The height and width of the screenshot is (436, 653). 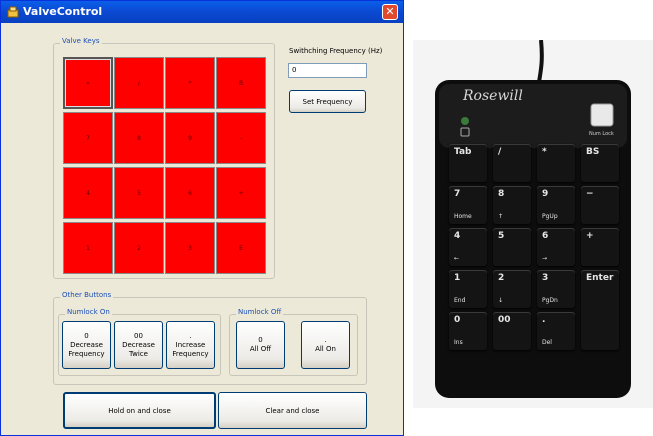 I want to click on keypad-key-main: 6, so click(x=545, y=236).